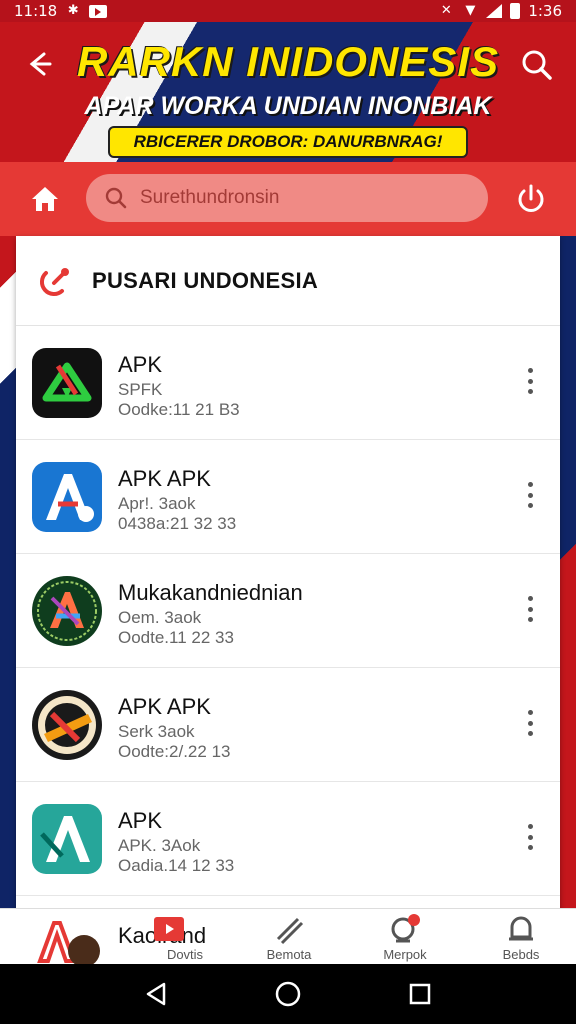 The image size is (576, 1024). What do you see at coordinates (73, 10) in the screenshot?
I see `bluetooth-icon: ✱` at bounding box center [73, 10].